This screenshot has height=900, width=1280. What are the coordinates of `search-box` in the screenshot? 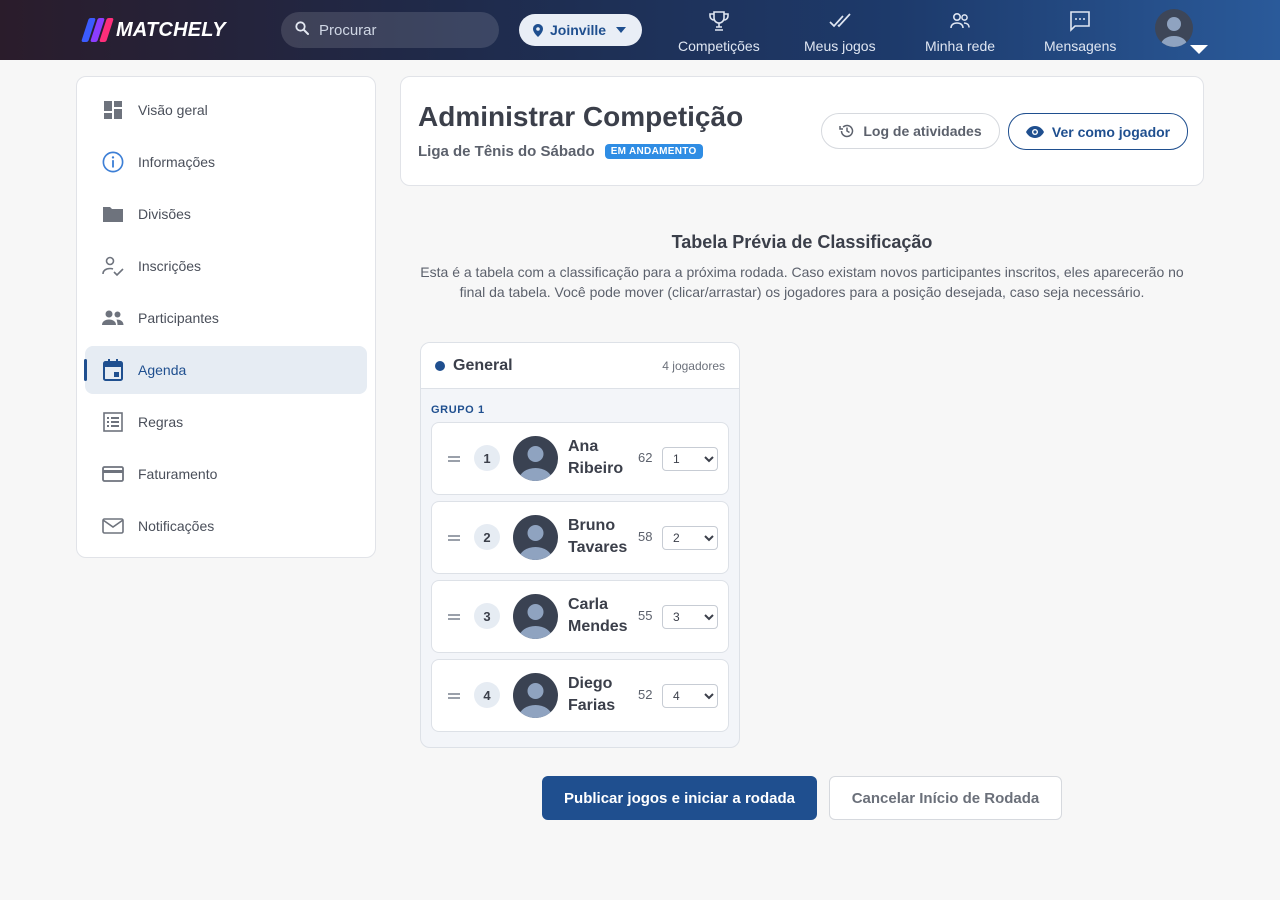 It's located at (390, 30).